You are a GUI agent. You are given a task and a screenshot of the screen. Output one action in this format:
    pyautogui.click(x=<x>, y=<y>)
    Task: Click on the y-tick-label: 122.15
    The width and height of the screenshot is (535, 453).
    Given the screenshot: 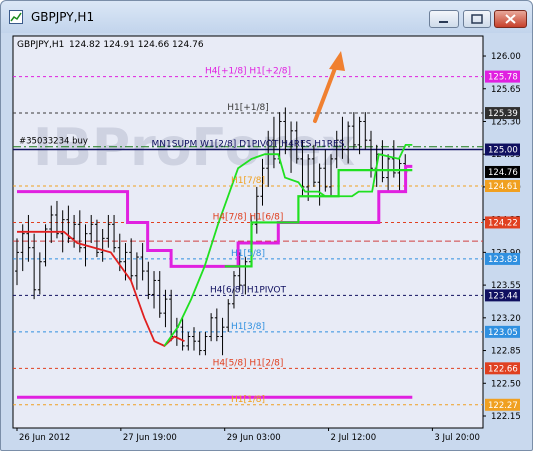 What is the action you would take?
    pyautogui.click(x=506, y=417)
    